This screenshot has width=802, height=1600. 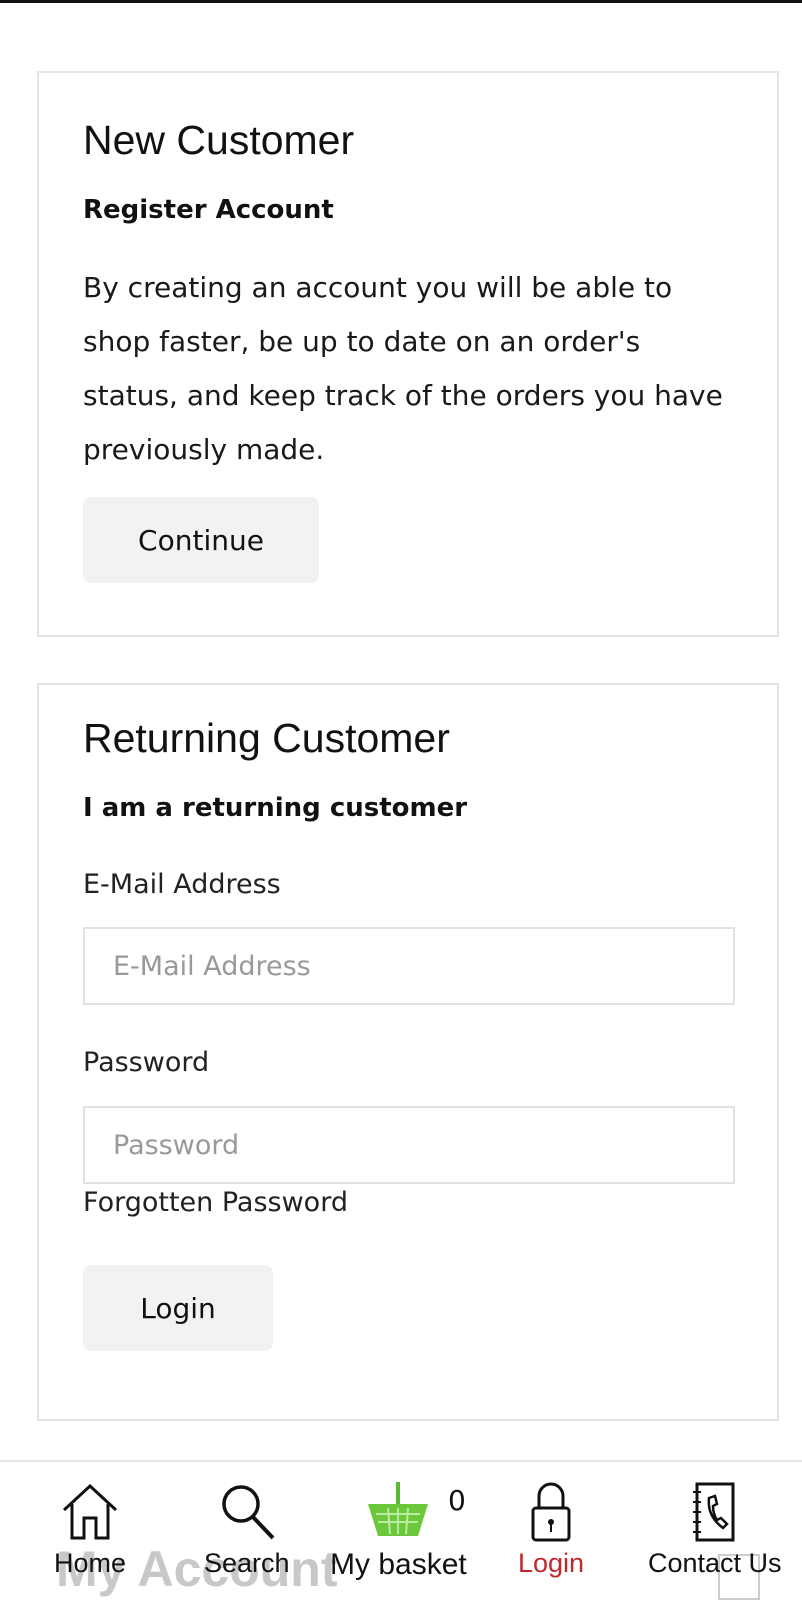 I want to click on login-button: Login, so click(x=178, y=1308).